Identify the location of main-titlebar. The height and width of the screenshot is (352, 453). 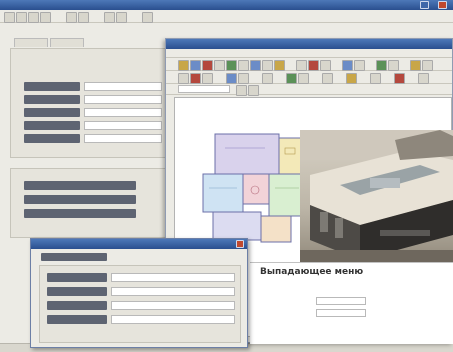
(226, 5).